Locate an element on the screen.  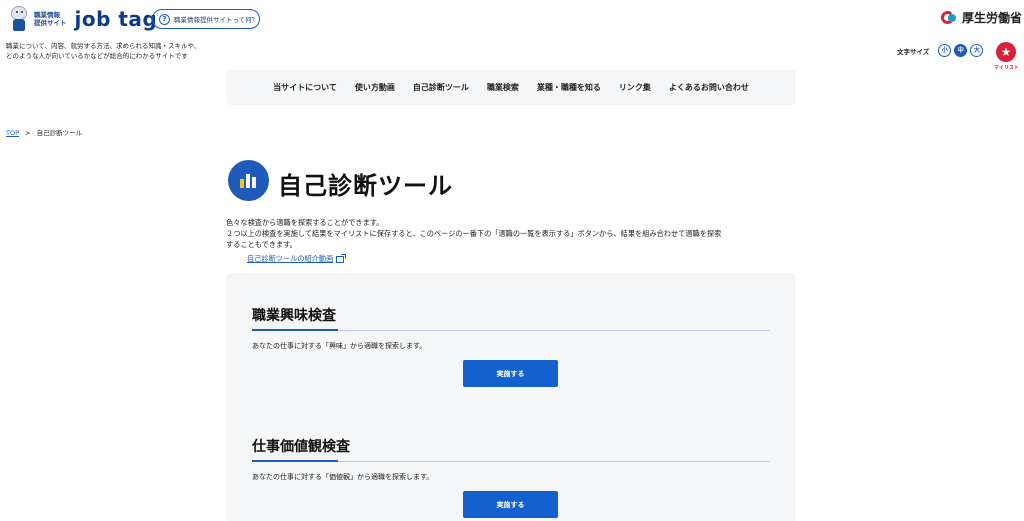
ministry-name: 厚生労働省 is located at coordinates (992, 17).